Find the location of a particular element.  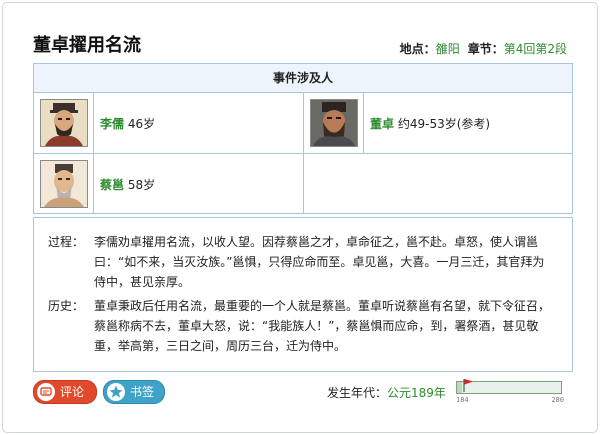

person-age: 58岁 is located at coordinates (141, 185).